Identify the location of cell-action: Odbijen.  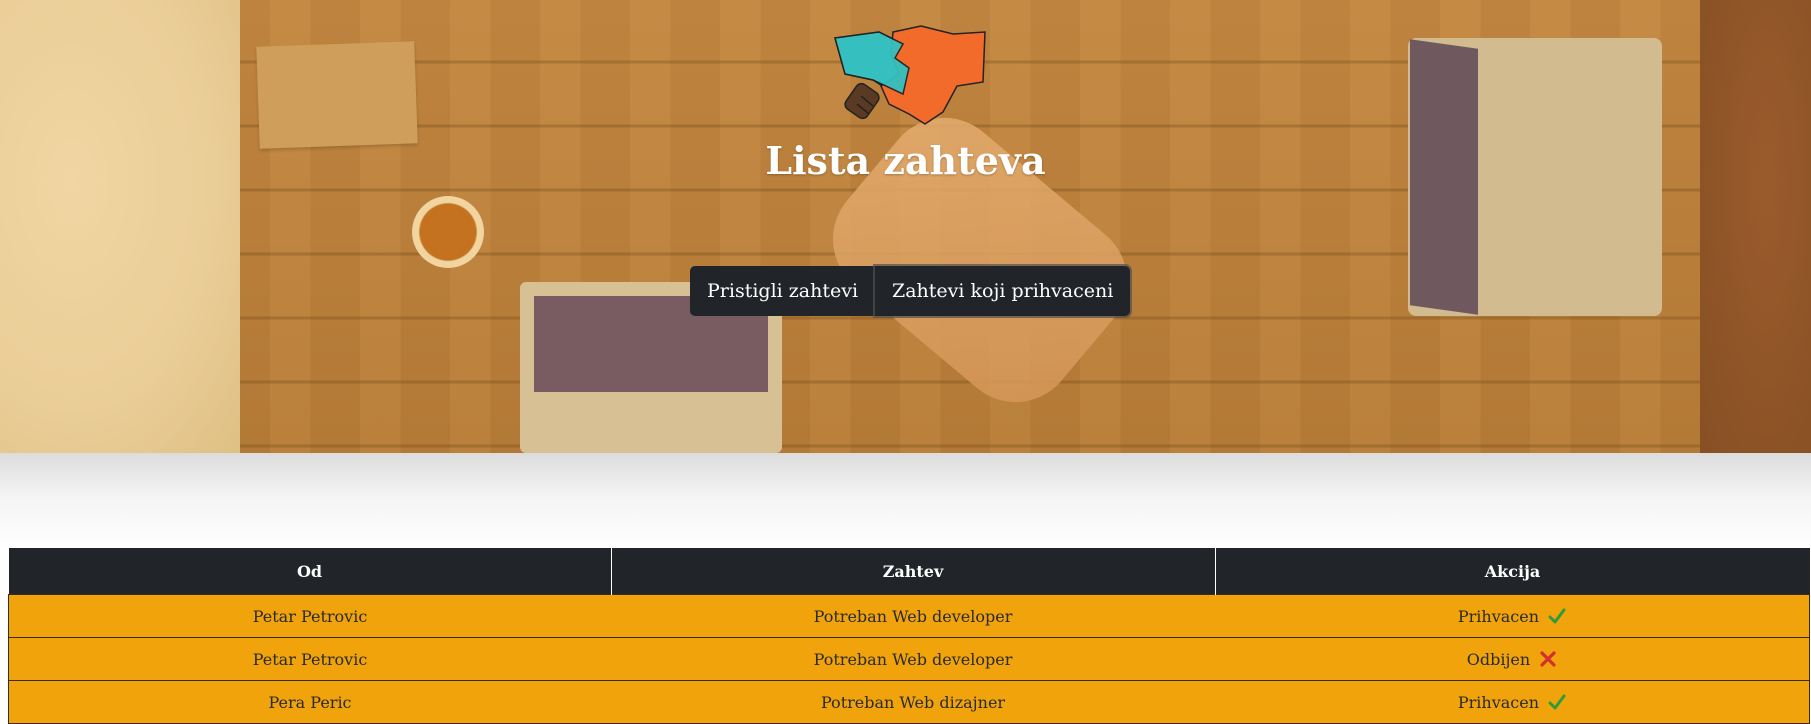
(1512, 659).